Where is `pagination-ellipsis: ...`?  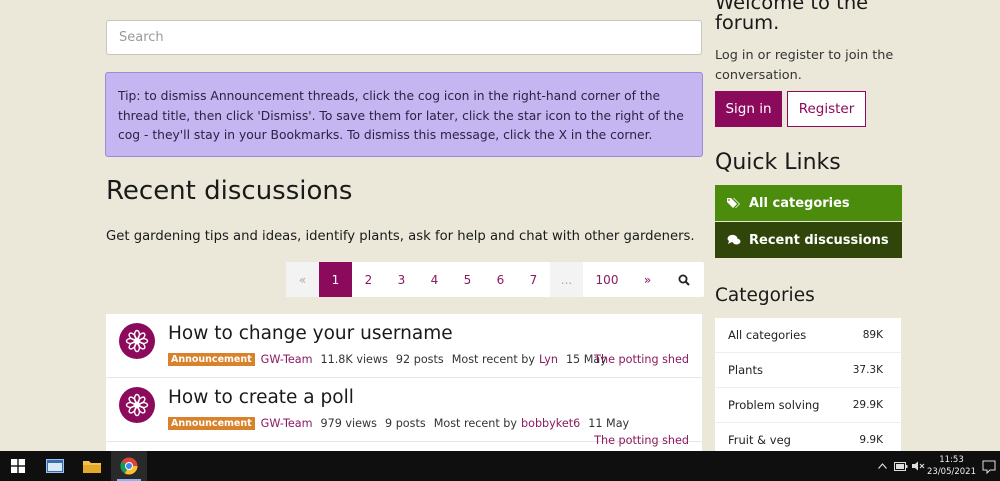
pagination-ellipsis: ... is located at coordinates (566, 279).